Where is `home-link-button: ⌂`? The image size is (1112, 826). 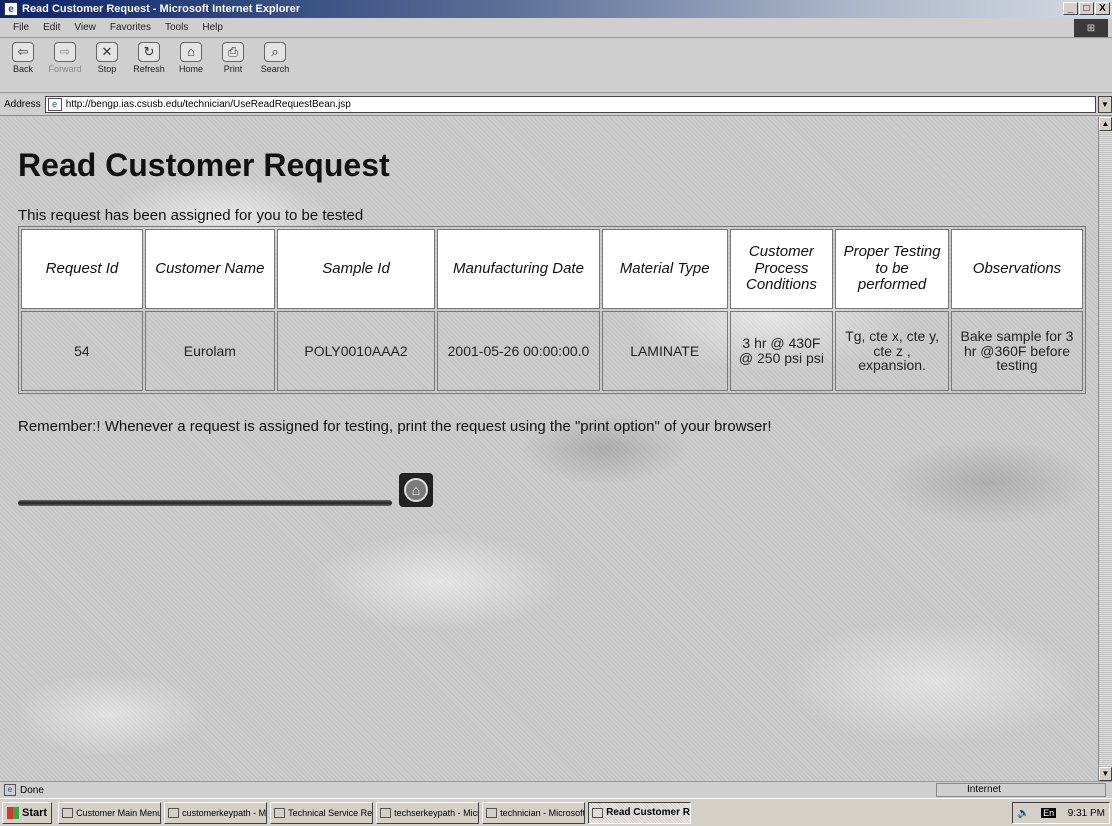
home-link-button: ⌂ is located at coordinates (416, 490).